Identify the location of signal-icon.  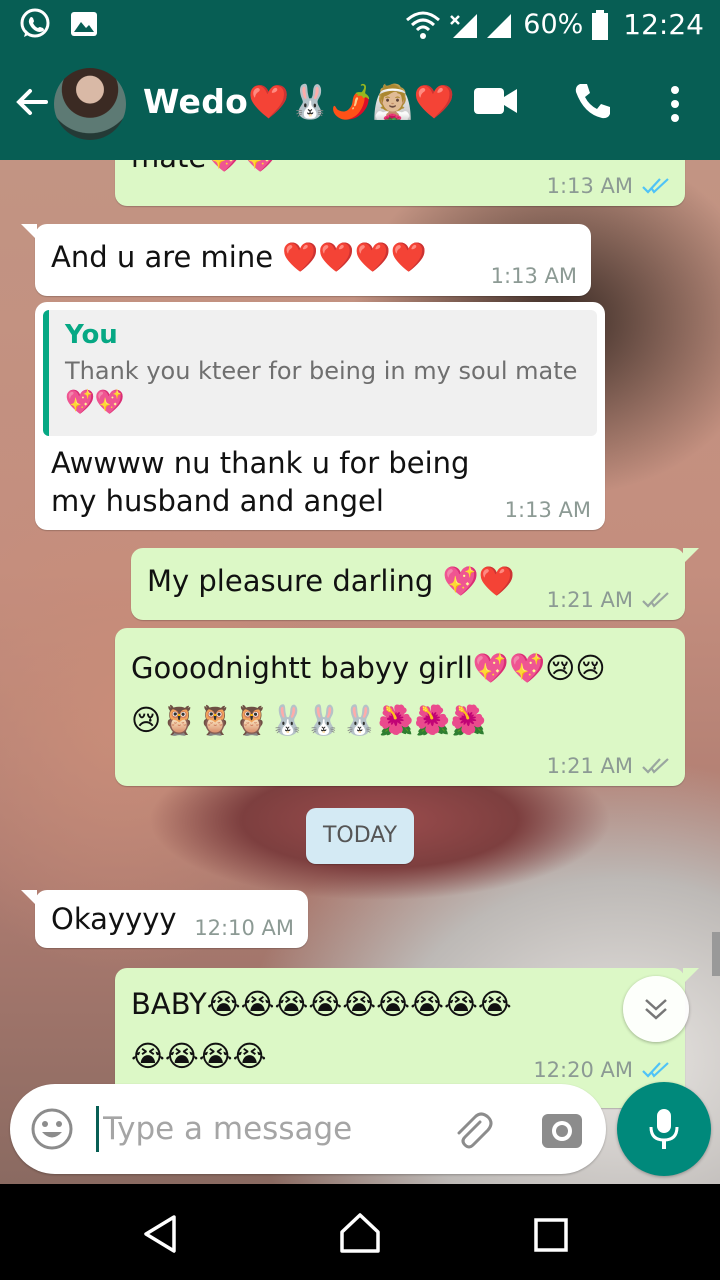
(481, 25).